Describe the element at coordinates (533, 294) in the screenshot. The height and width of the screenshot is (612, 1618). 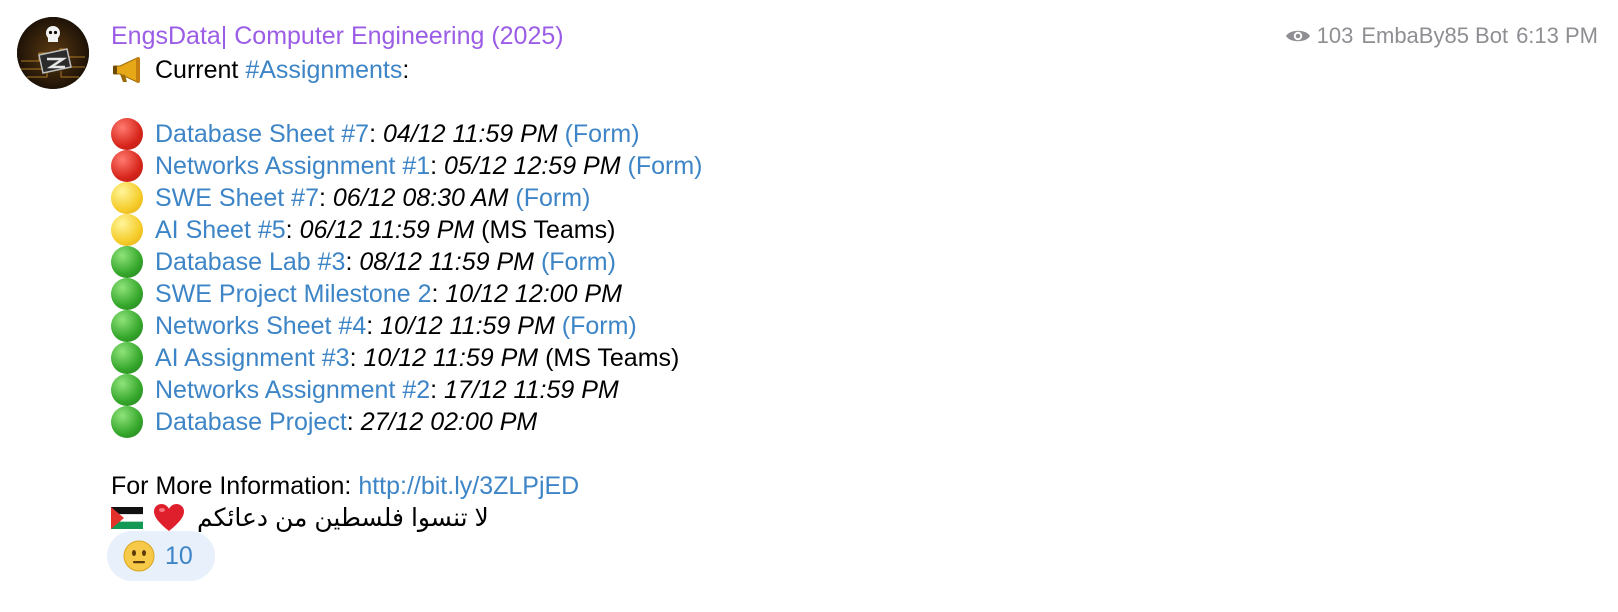
I see `assignment-deadline: 10/12 12:00 PM` at that location.